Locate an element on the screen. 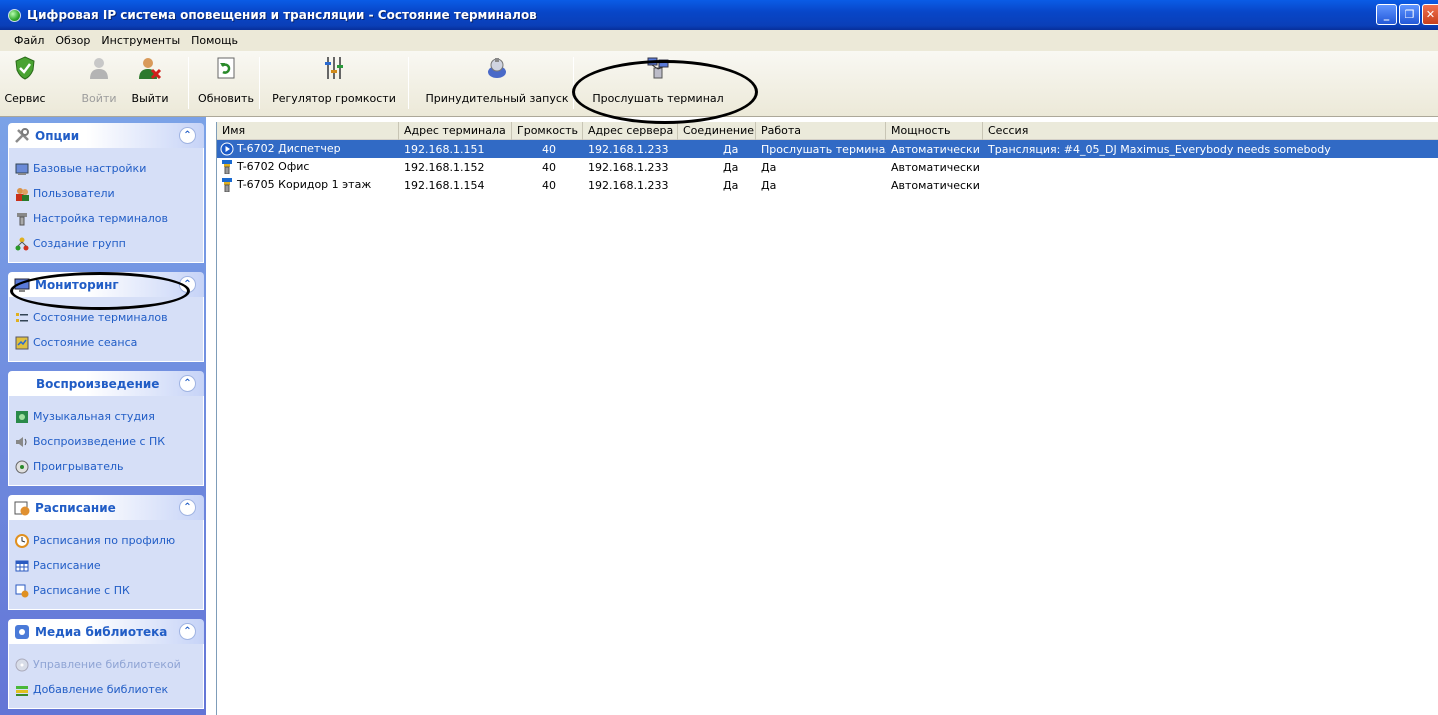  sidebar-item-label: Расписания по профилю is located at coordinates (104, 540).